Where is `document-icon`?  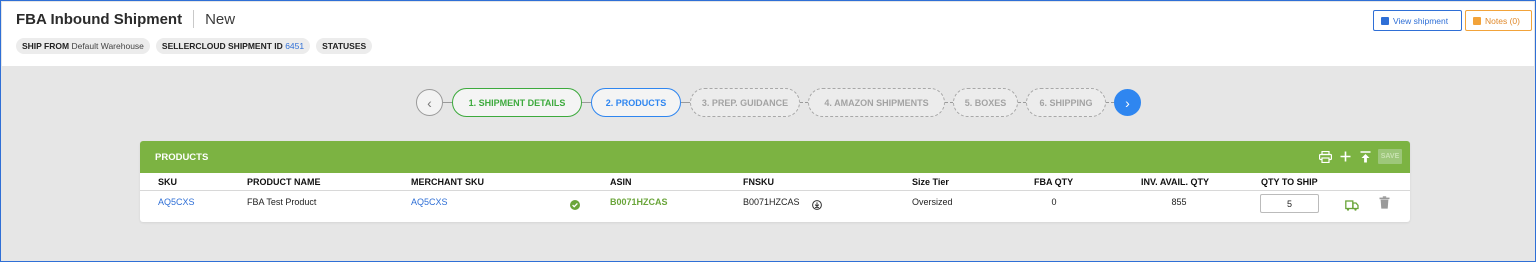
document-icon is located at coordinates (1385, 20).